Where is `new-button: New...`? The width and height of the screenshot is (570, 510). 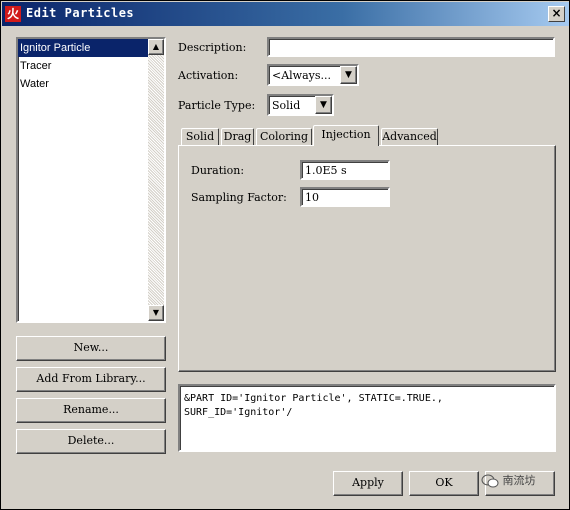 new-button: New... is located at coordinates (91, 348).